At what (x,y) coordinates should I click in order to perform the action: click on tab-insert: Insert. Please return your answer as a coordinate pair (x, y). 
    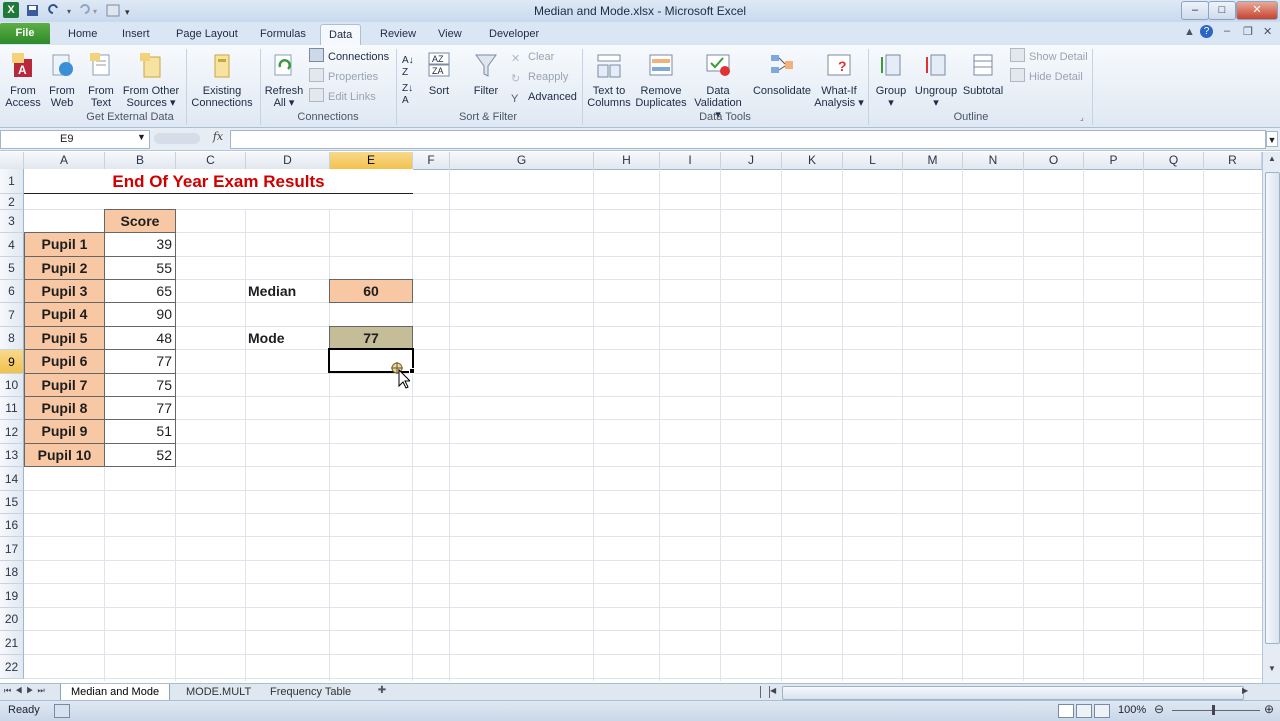
    Looking at the image, I should click on (136, 34).